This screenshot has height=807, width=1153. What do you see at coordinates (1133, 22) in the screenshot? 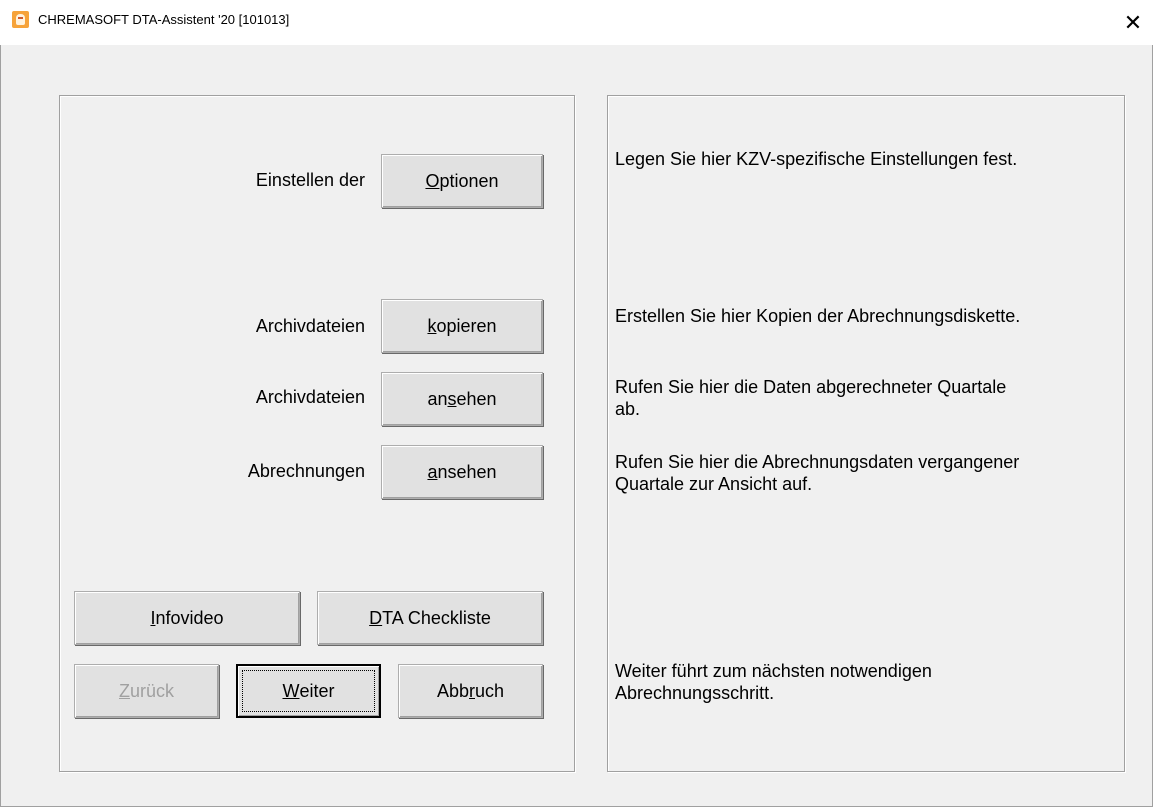
I see `close-icon: ✕` at bounding box center [1133, 22].